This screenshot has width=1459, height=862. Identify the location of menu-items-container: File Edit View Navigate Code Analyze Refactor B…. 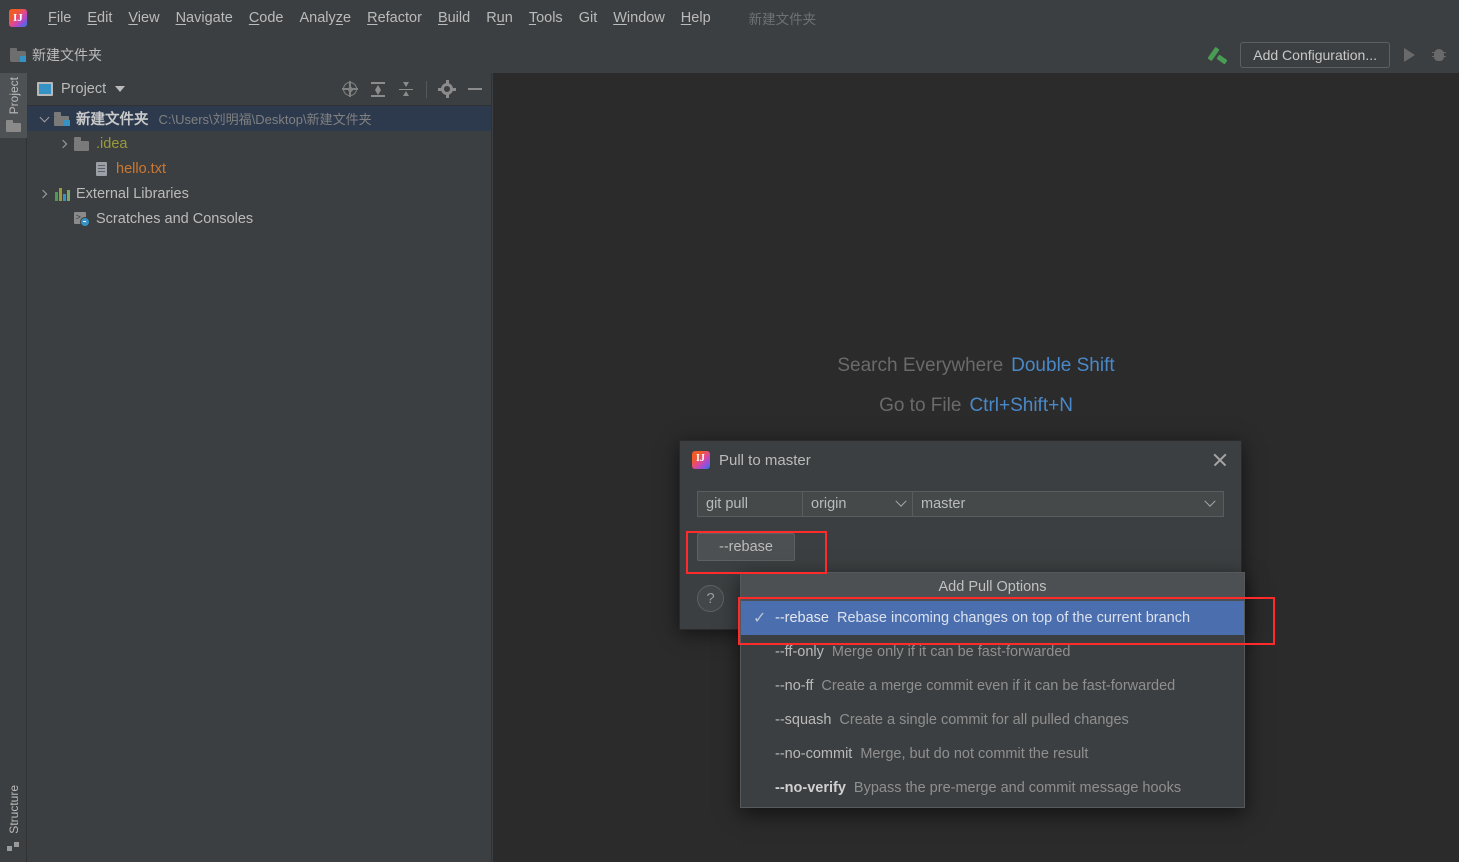
(379, 18).